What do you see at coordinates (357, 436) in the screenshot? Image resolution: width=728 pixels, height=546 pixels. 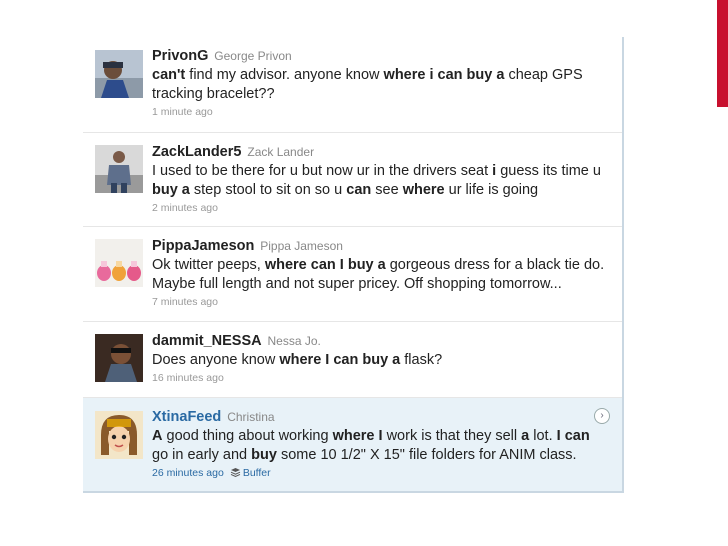 I see `search-term: where I` at bounding box center [357, 436].